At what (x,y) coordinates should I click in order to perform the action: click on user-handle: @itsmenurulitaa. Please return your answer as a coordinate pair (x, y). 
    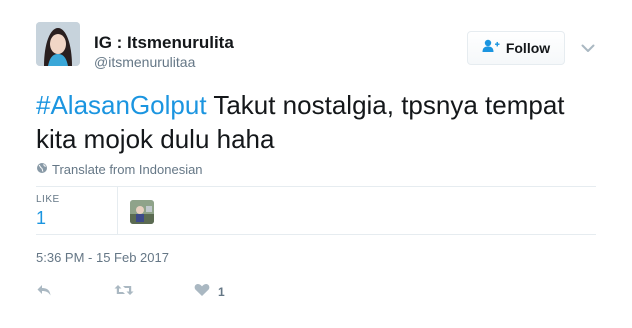
    Looking at the image, I should click on (144, 62).